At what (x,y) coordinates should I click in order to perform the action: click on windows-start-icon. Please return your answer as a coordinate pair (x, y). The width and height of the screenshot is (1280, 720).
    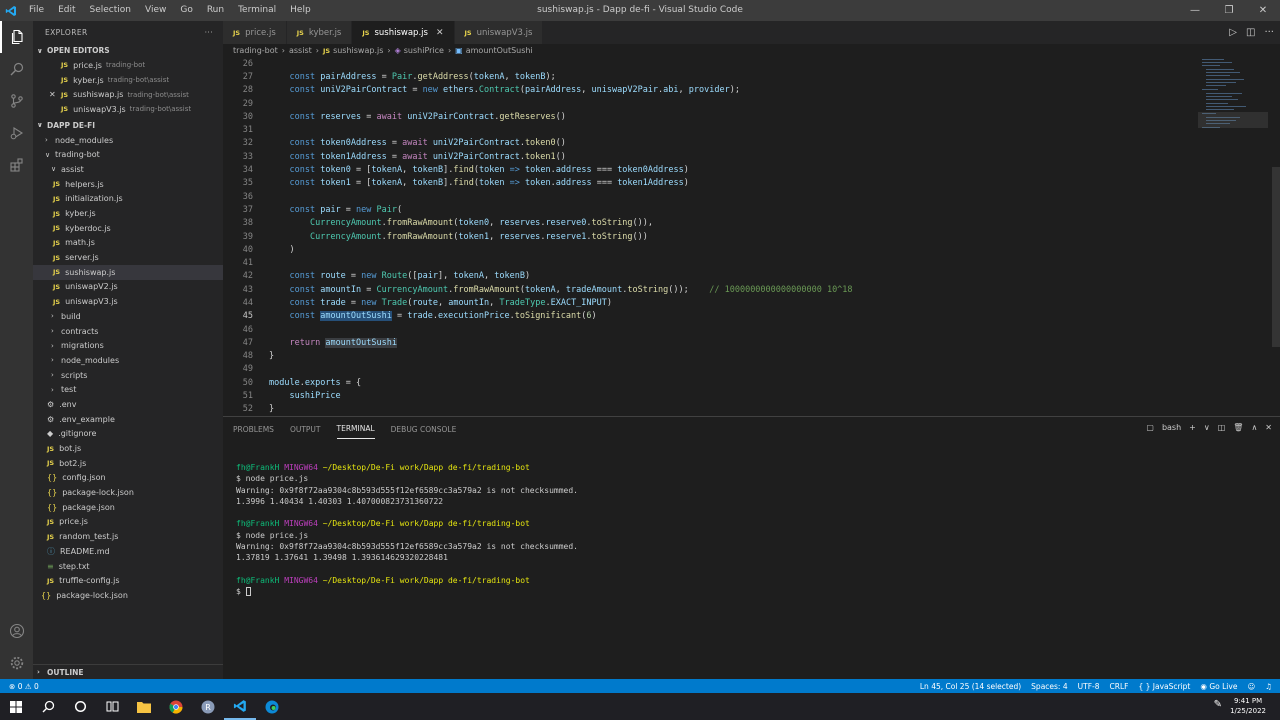
    Looking at the image, I should click on (16, 706).